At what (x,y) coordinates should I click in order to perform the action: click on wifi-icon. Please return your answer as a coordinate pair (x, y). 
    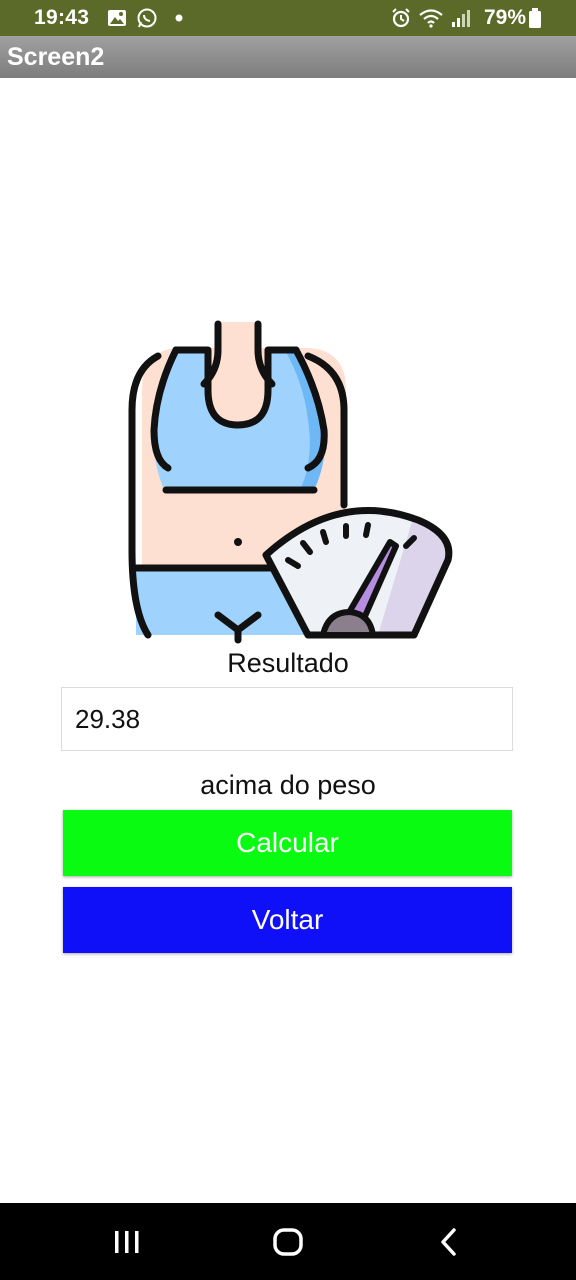
    Looking at the image, I should click on (431, 18).